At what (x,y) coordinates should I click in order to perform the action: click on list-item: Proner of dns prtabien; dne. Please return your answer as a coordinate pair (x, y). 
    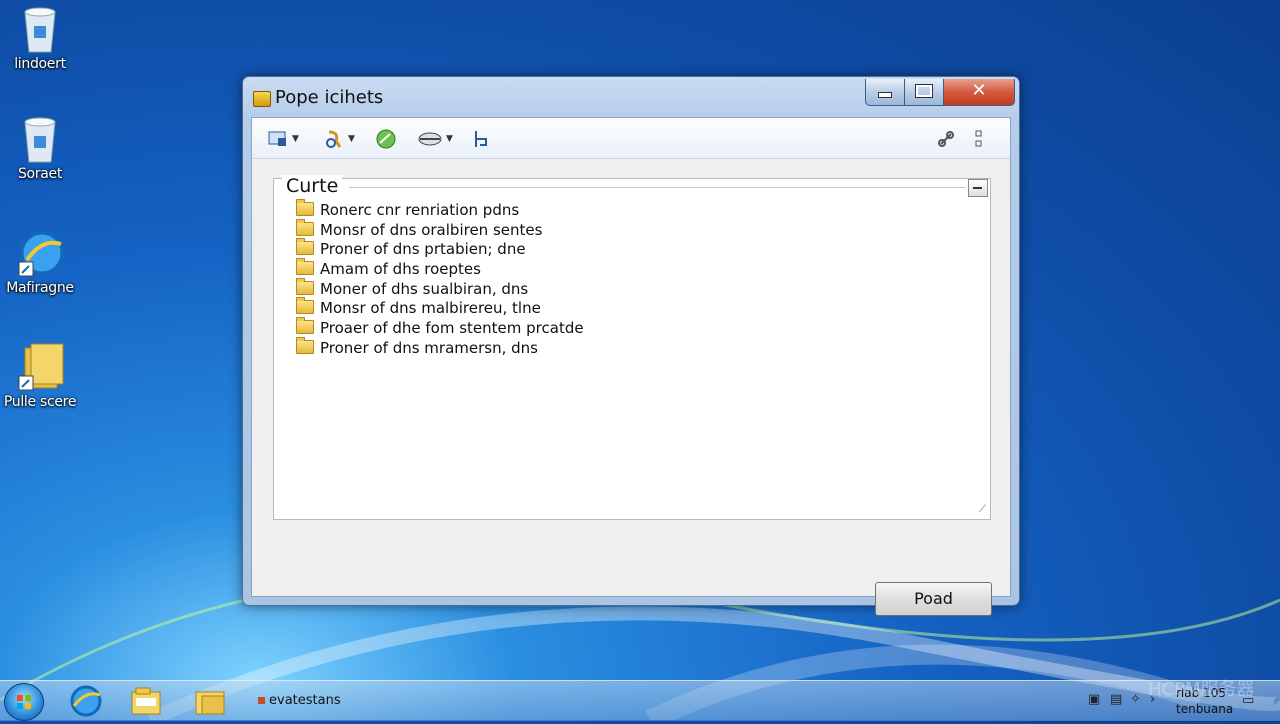
    Looking at the image, I should click on (440, 249).